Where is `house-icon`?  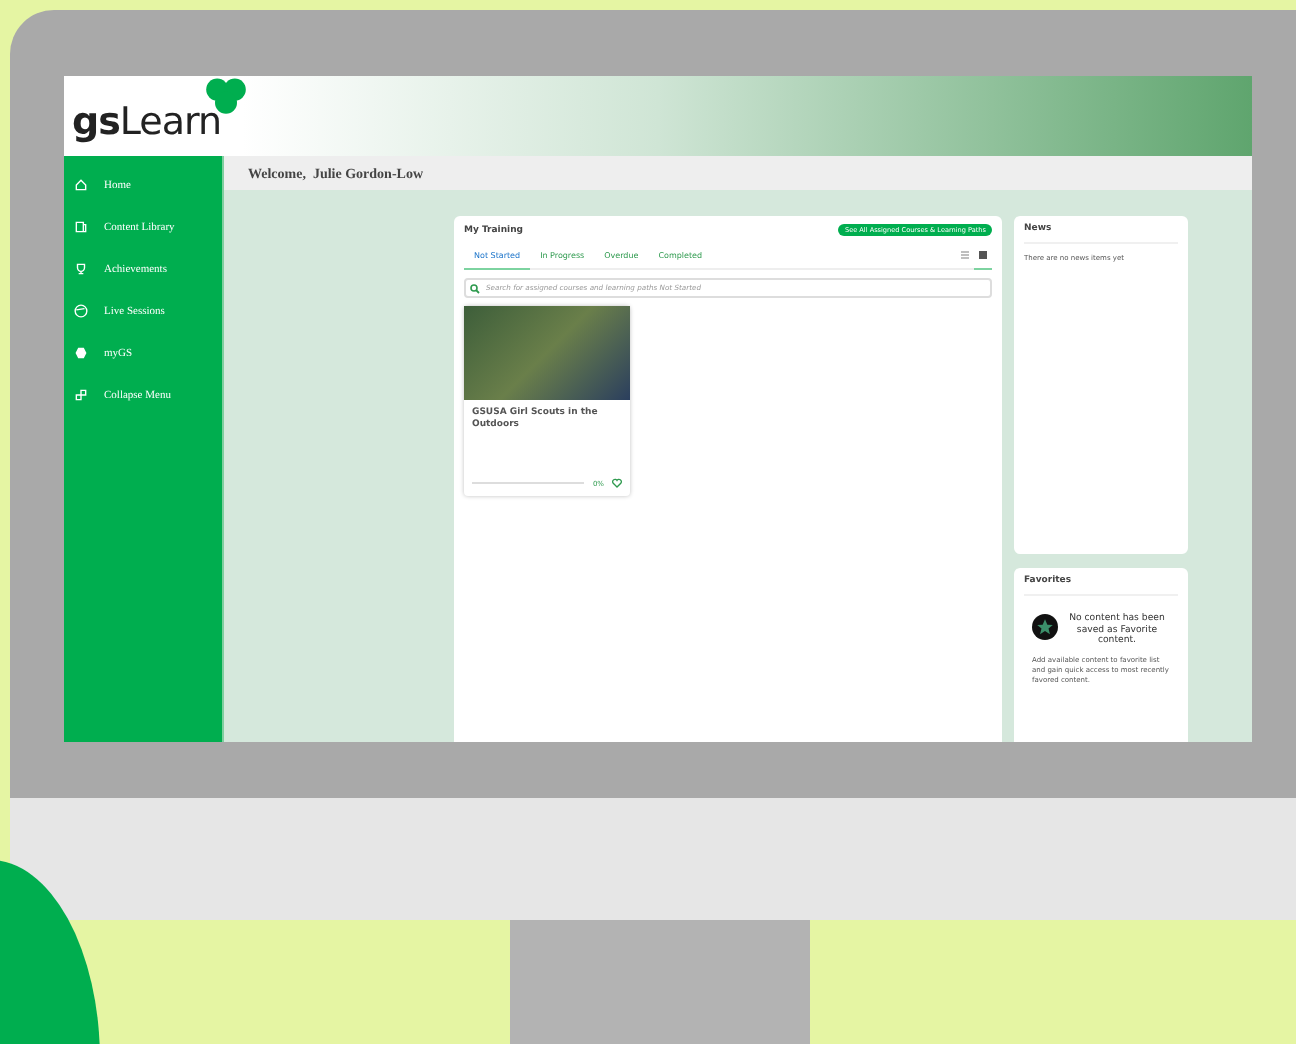
house-icon is located at coordinates (81, 185).